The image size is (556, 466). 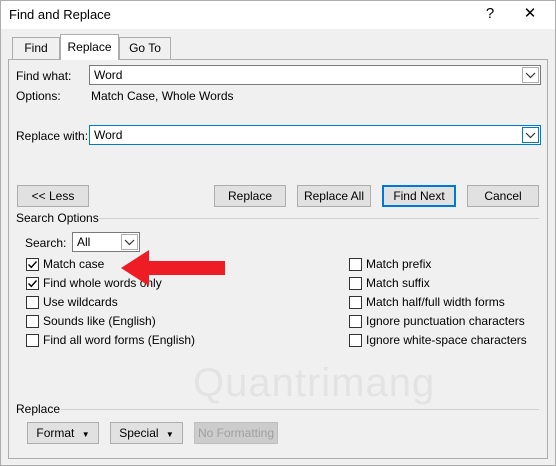 What do you see at coordinates (419, 196) in the screenshot?
I see `find-next-button: Find Next` at bounding box center [419, 196].